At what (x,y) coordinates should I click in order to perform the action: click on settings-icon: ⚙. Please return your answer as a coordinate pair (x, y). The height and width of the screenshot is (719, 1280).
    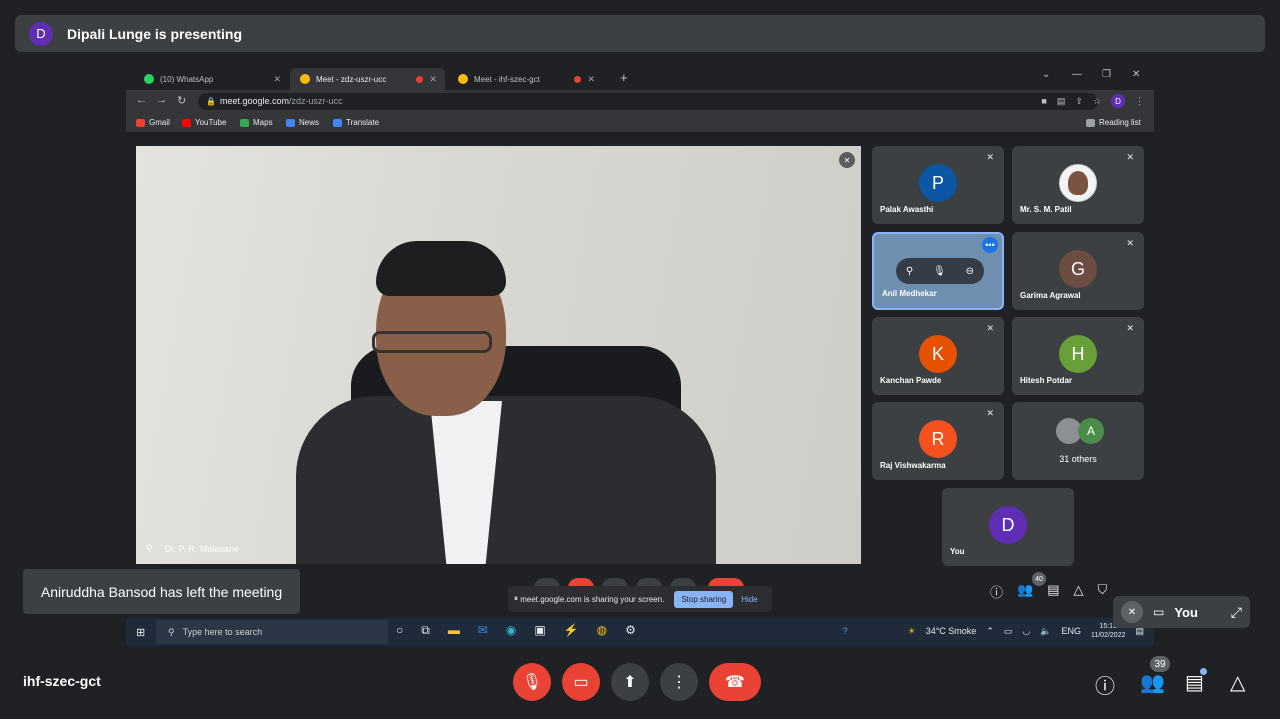
    Looking at the image, I should click on (630, 630).